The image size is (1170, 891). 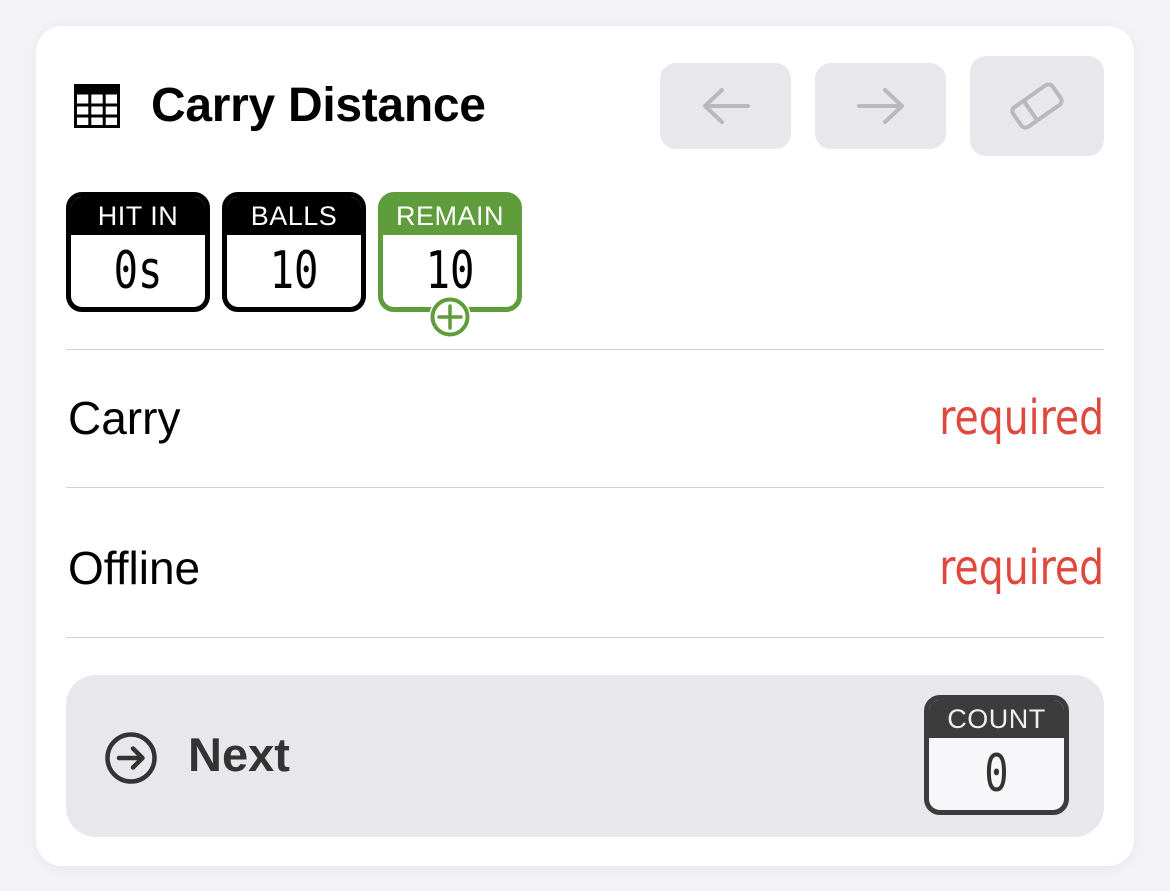 What do you see at coordinates (996, 774) in the screenshot?
I see `count-value: 0` at bounding box center [996, 774].